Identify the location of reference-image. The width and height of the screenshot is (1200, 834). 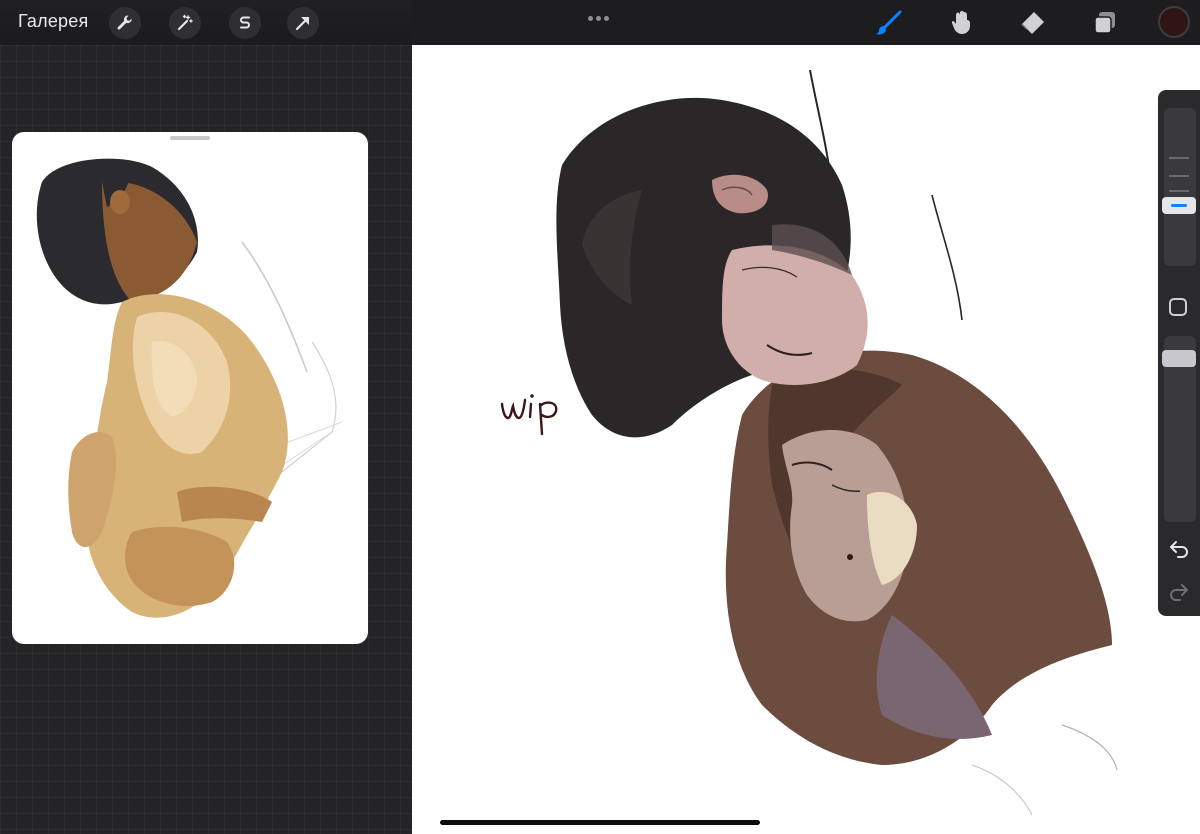
(189, 388).